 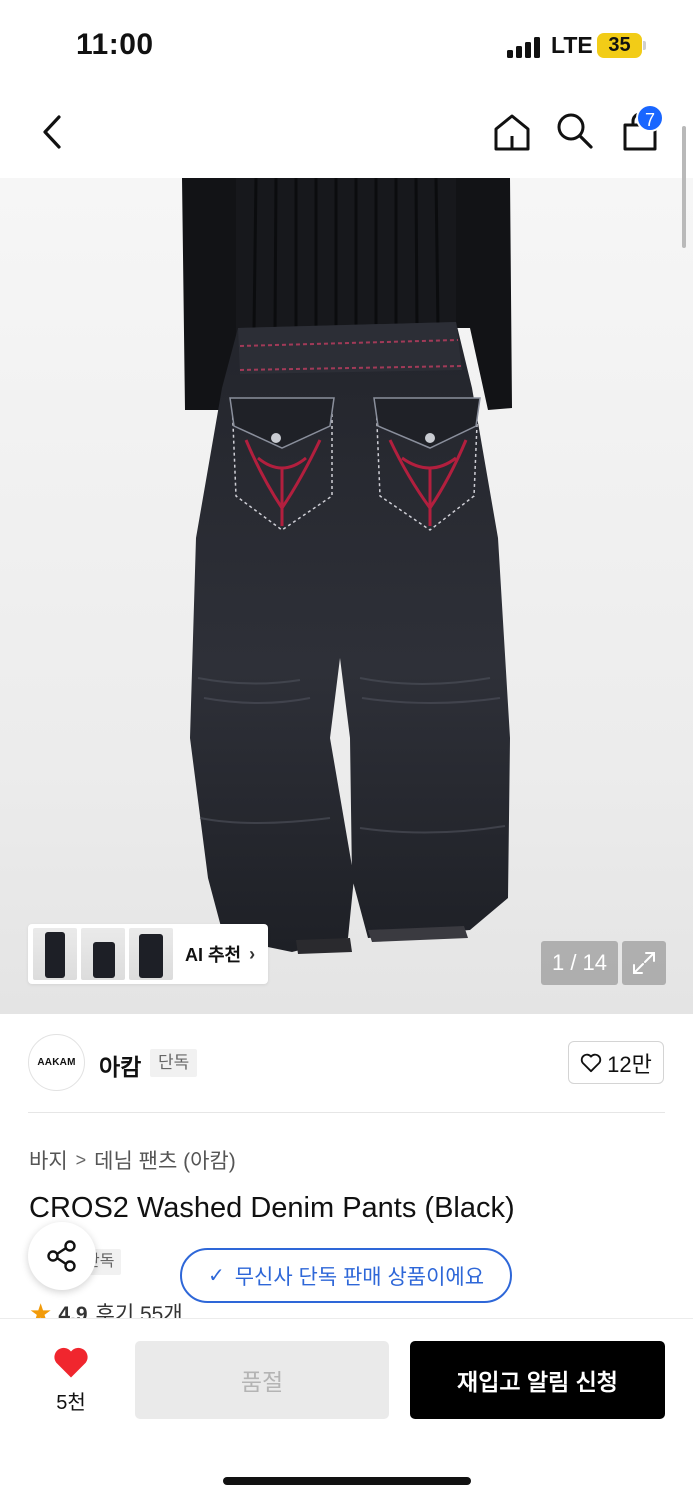 What do you see at coordinates (81, 1159) in the screenshot?
I see `chevron-right-icon: >` at bounding box center [81, 1159].